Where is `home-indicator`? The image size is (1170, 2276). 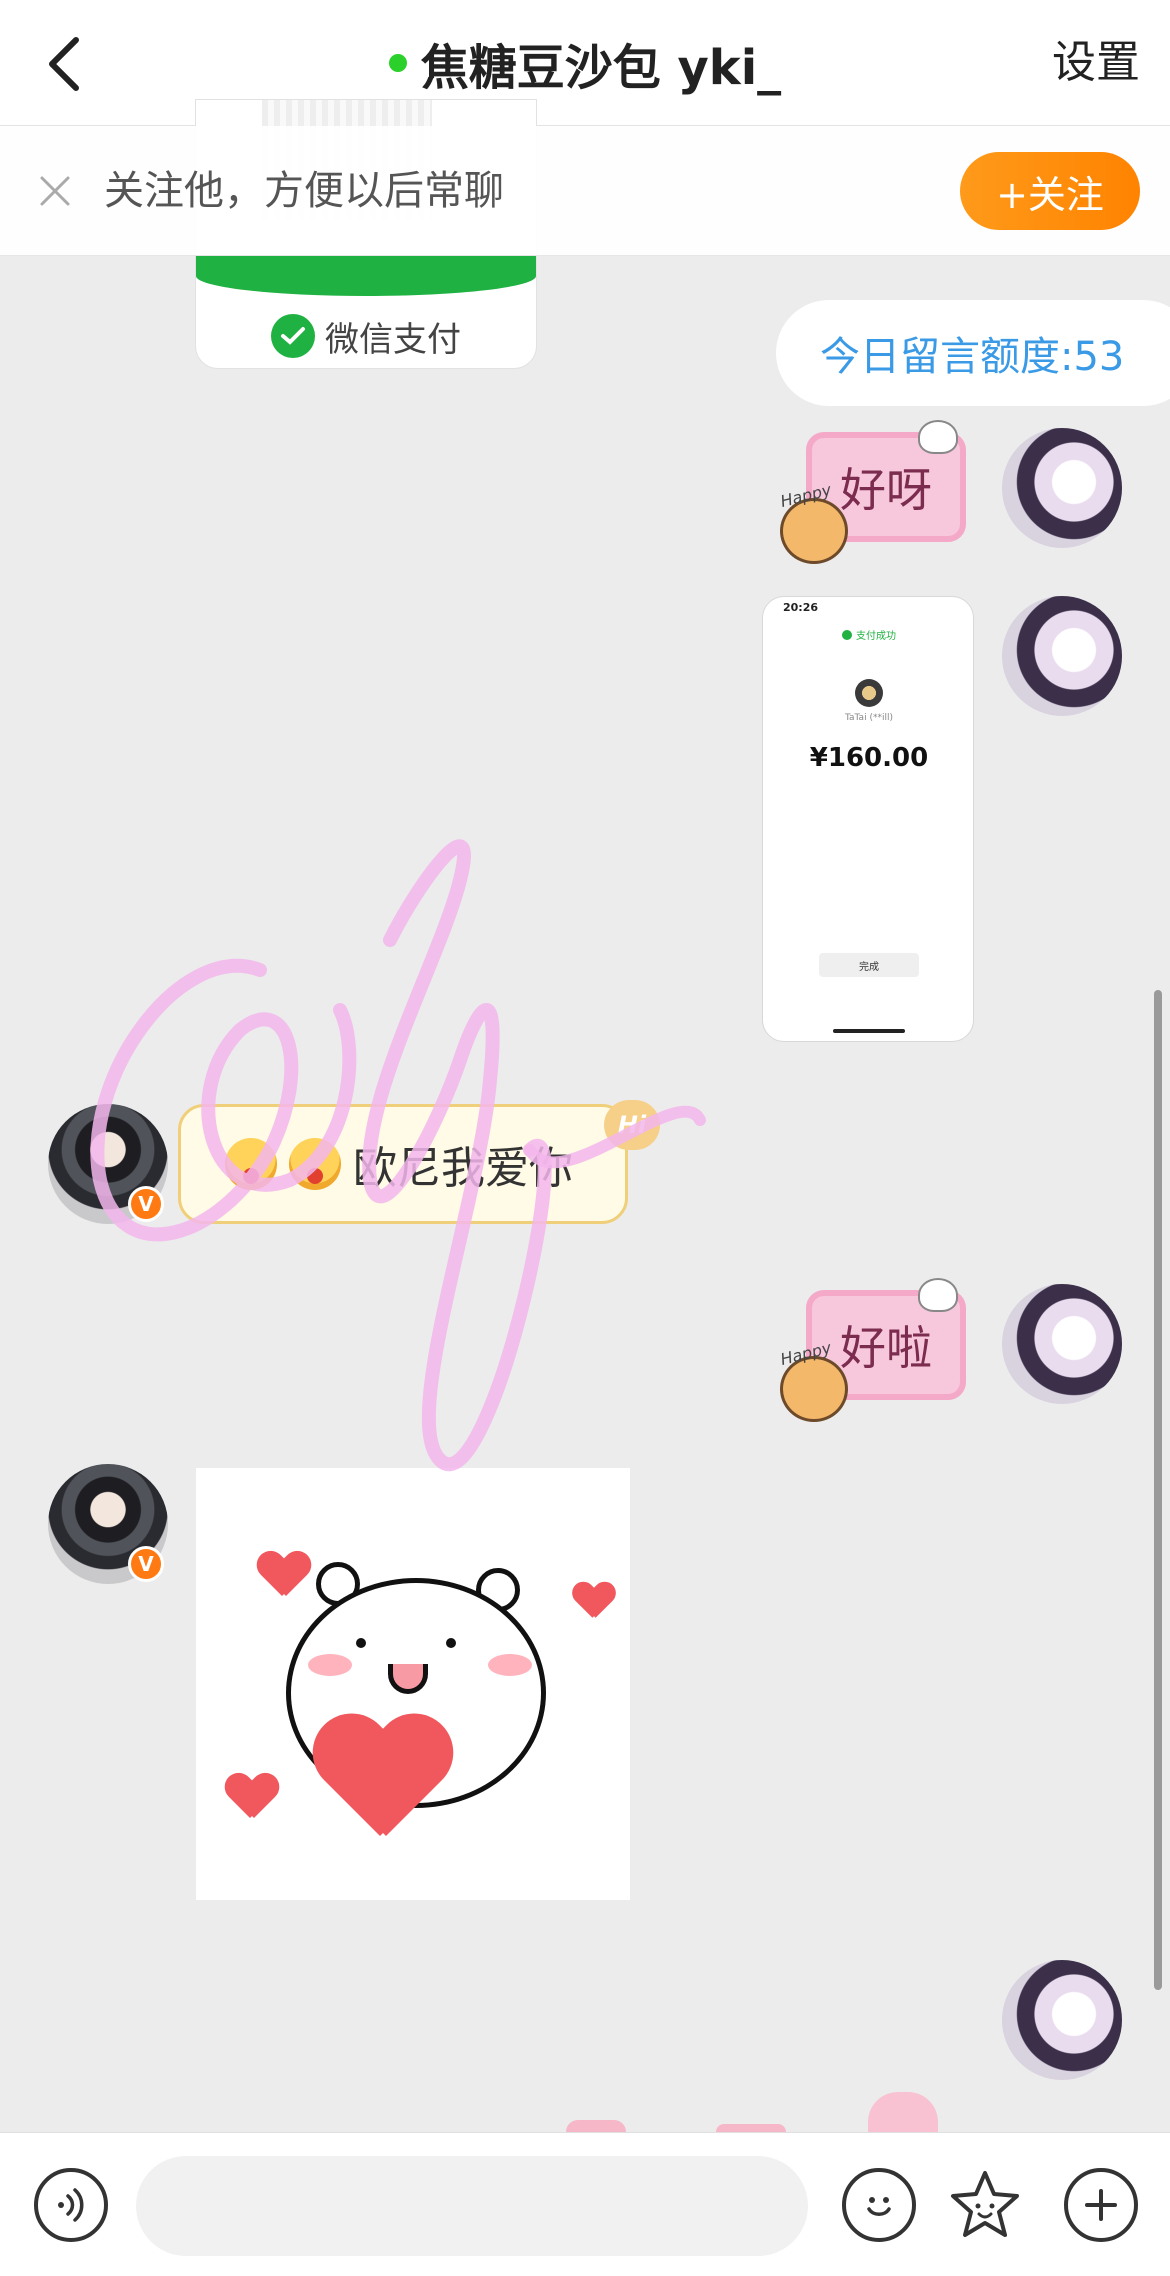 home-indicator is located at coordinates (869, 1031).